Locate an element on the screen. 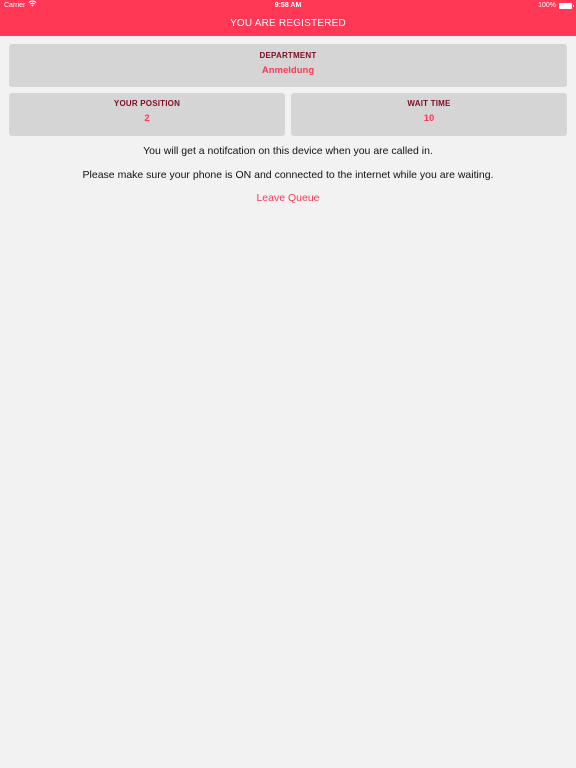  leave-queue-button: Leave Queue is located at coordinates (288, 198).